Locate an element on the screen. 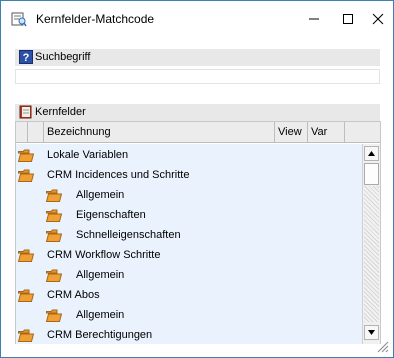  arrow-down-icon is located at coordinates (371, 332).